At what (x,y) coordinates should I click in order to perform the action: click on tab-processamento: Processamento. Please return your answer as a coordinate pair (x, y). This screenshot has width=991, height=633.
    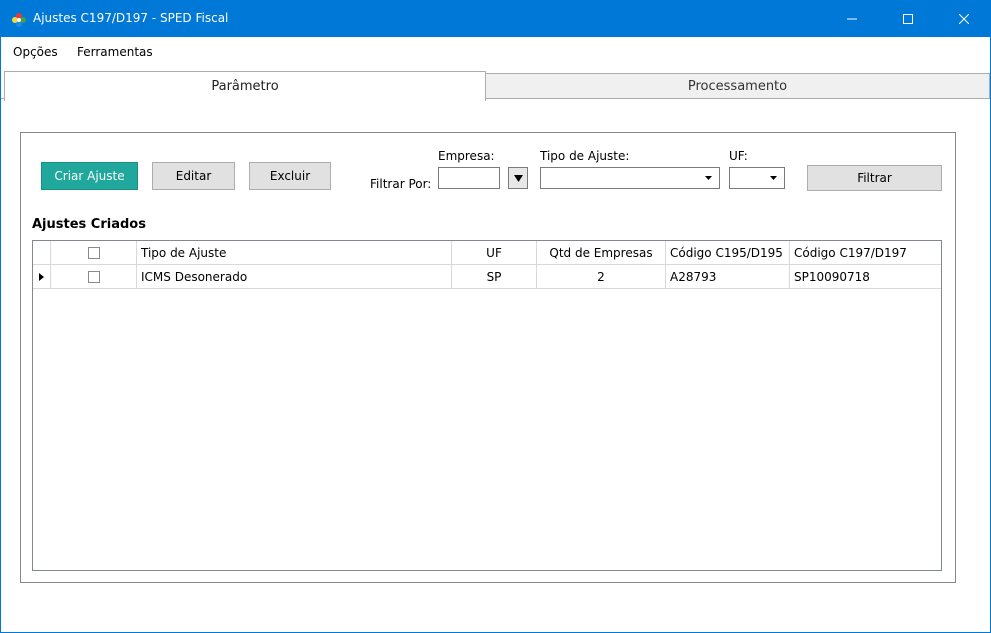
    Looking at the image, I should click on (738, 86).